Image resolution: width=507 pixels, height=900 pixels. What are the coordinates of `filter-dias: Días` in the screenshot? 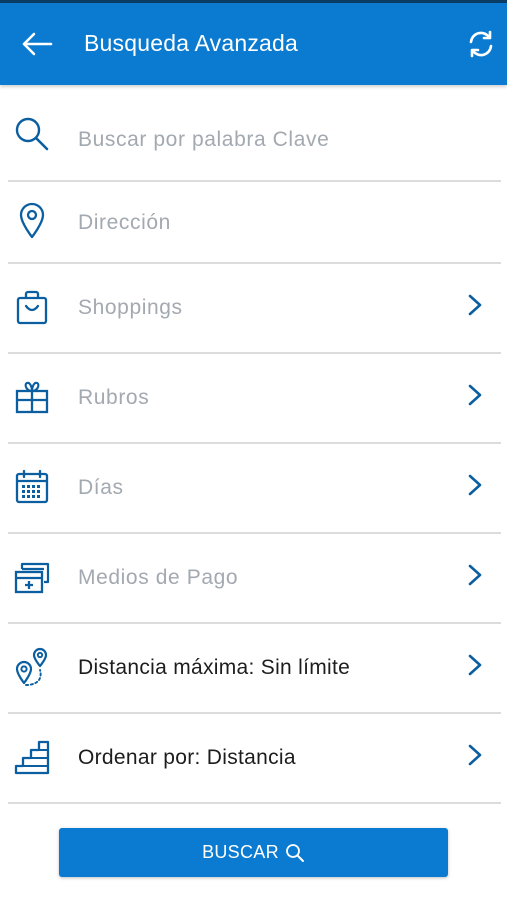 It's located at (253, 488).